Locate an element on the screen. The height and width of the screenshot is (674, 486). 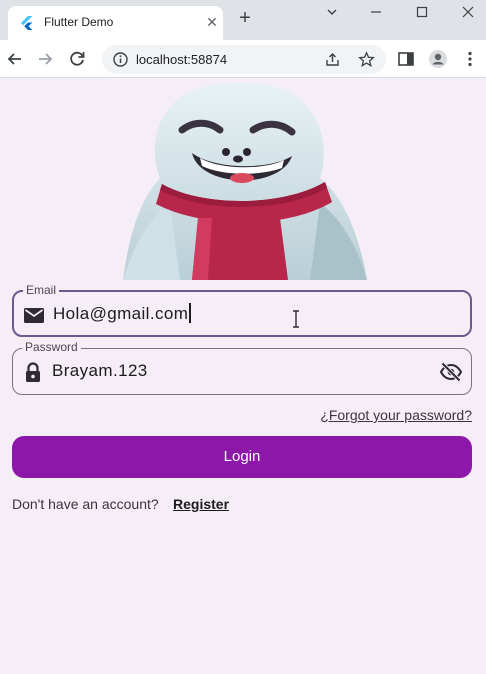
mail-icon is located at coordinates (34, 315).